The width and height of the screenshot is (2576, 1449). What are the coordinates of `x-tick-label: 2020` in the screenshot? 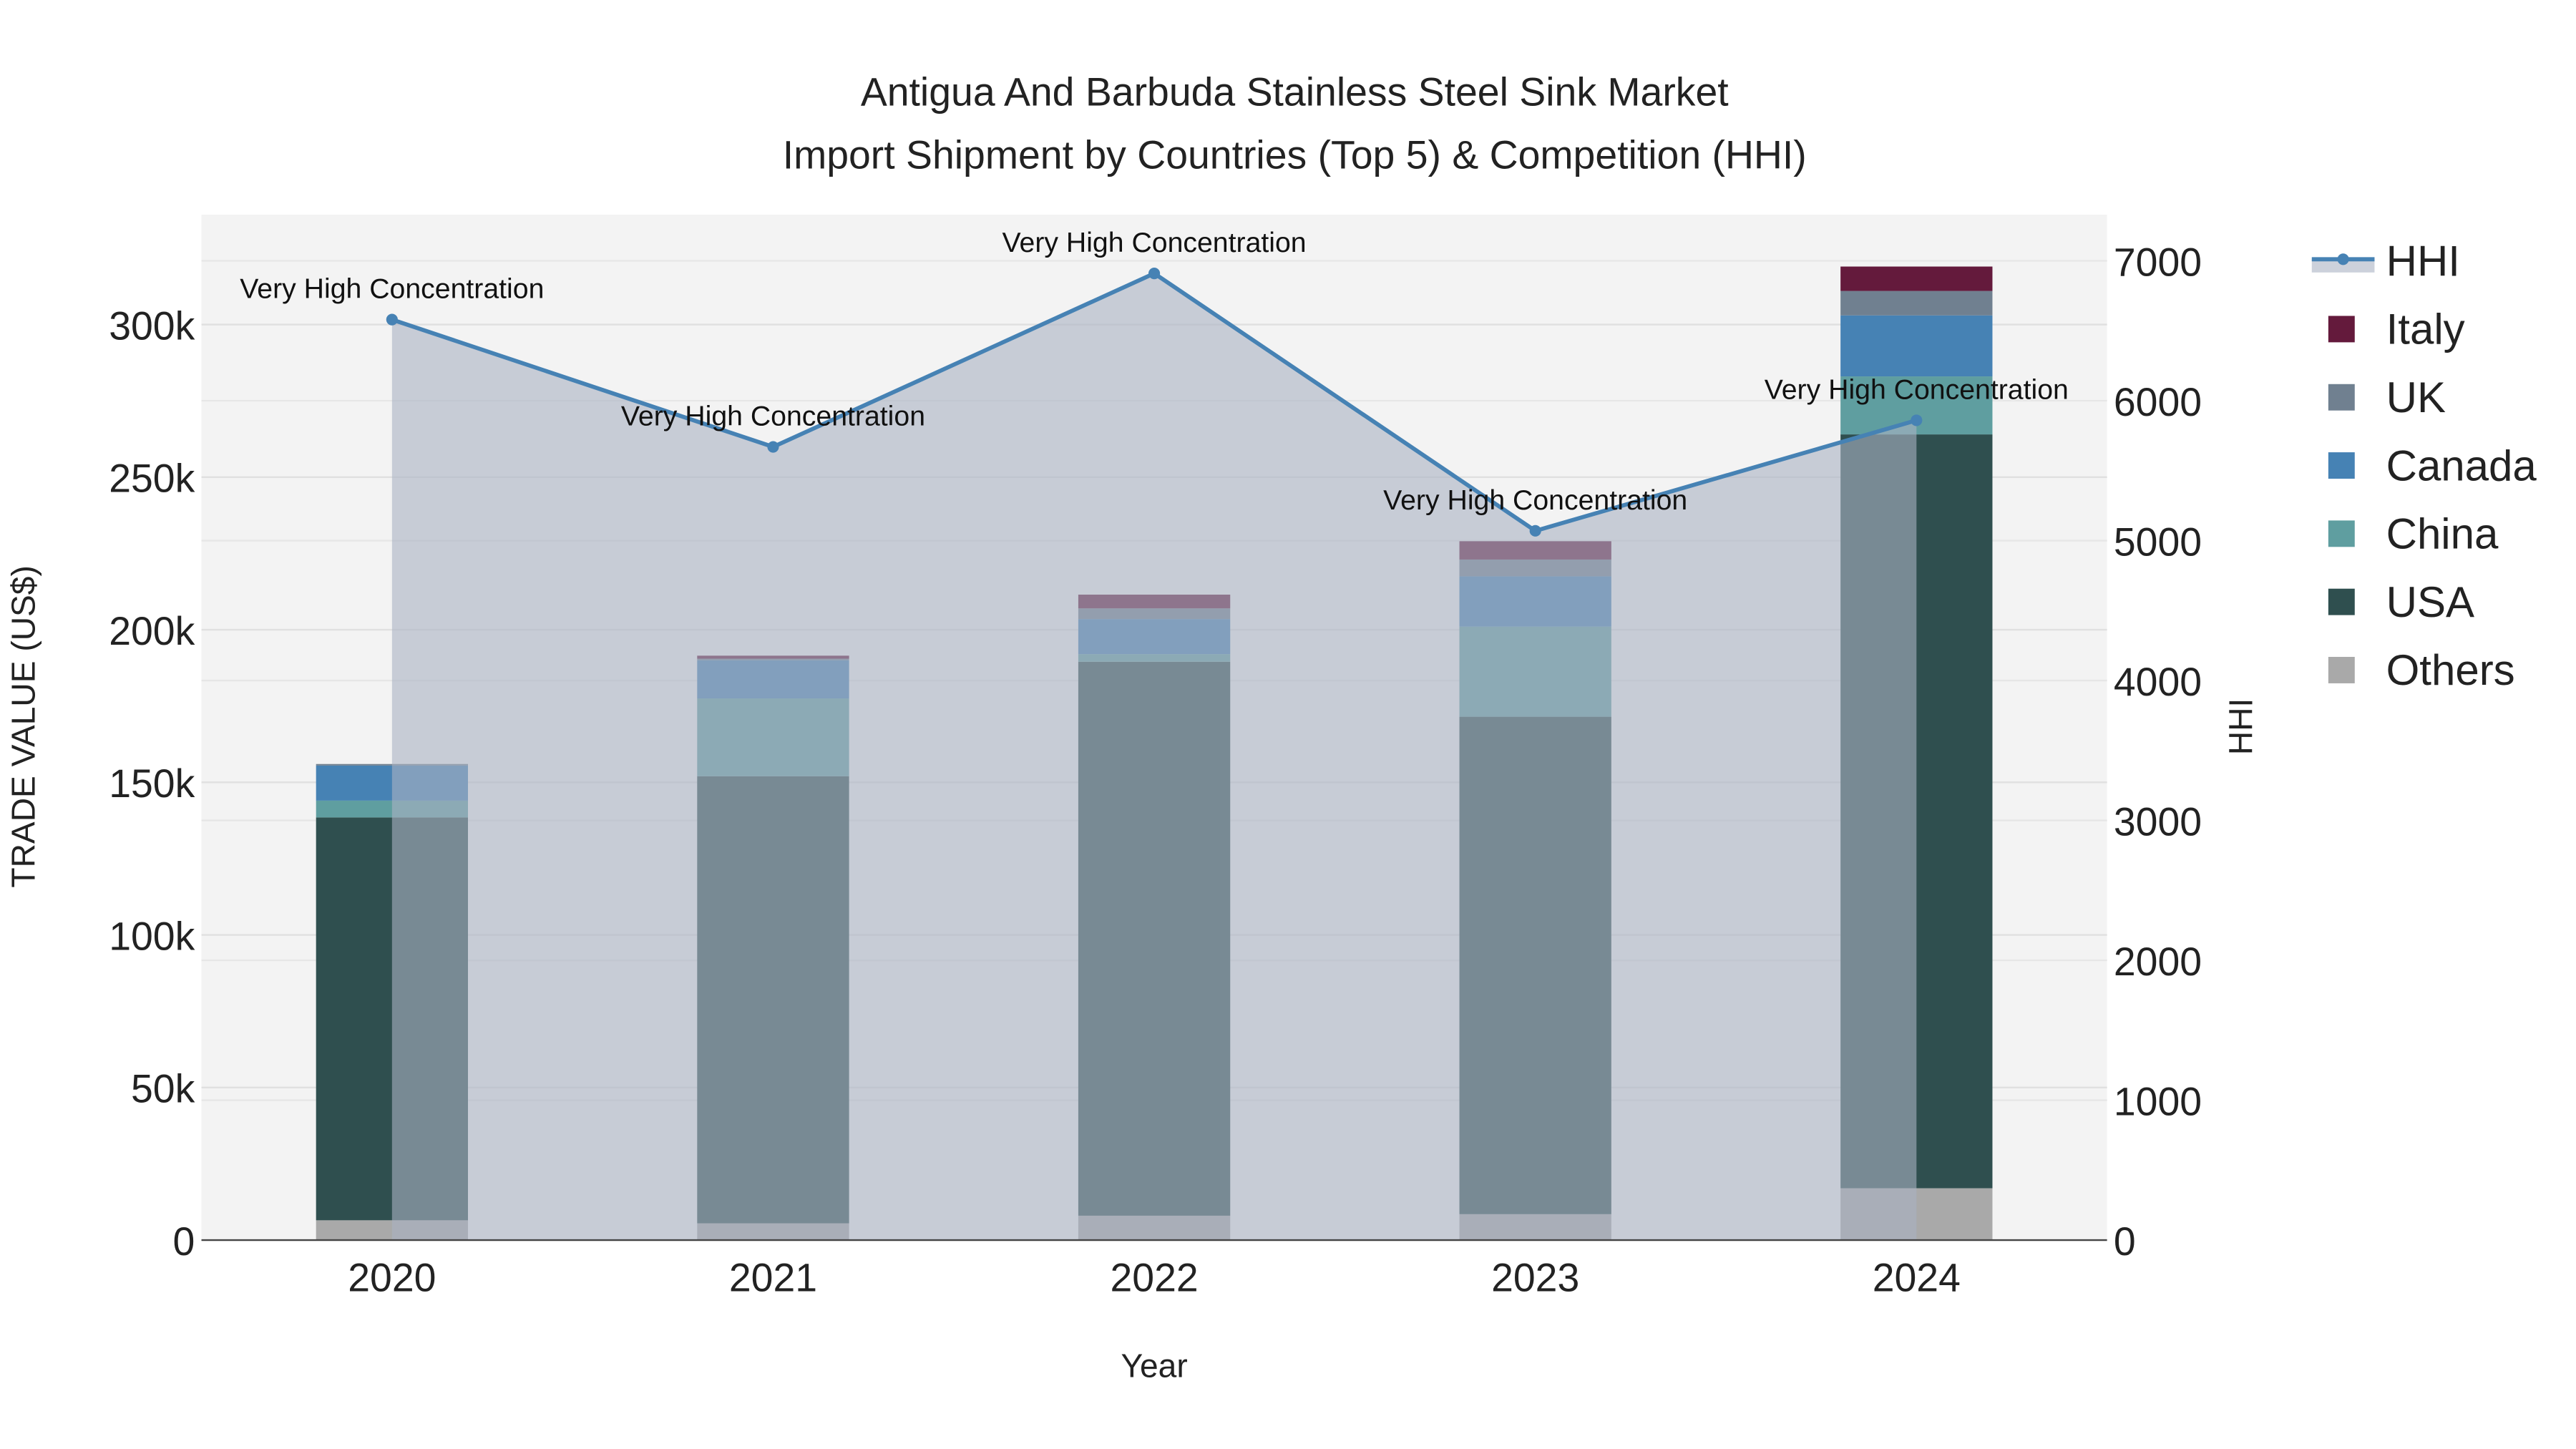 It's located at (392, 1278).